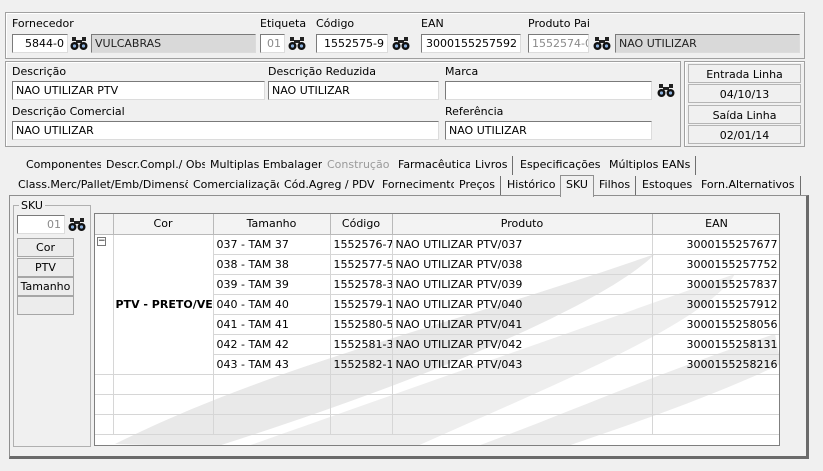 The width and height of the screenshot is (823, 471). What do you see at coordinates (432, 23) in the screenshot?
I see `ean-label: EAN` at bounding box center [432, 23].